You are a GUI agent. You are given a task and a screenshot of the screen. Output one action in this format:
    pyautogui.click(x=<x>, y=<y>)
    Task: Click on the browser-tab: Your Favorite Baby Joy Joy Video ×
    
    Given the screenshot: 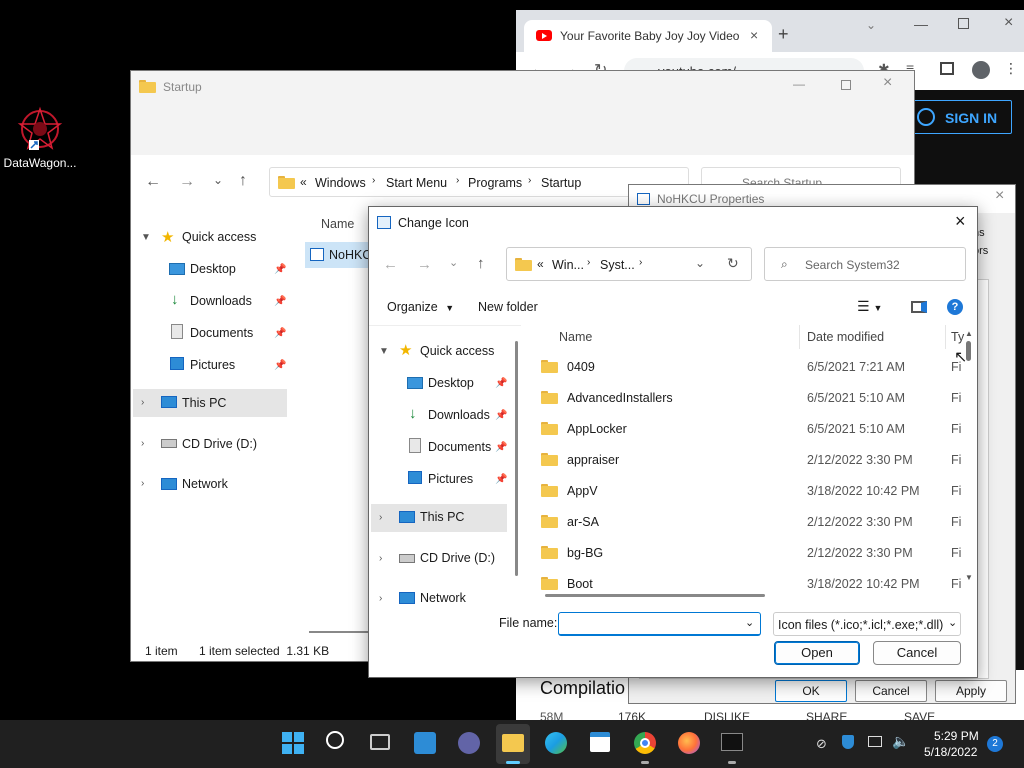 What is the action you would take?
    pyautogui.click(x=648, y=36)
    